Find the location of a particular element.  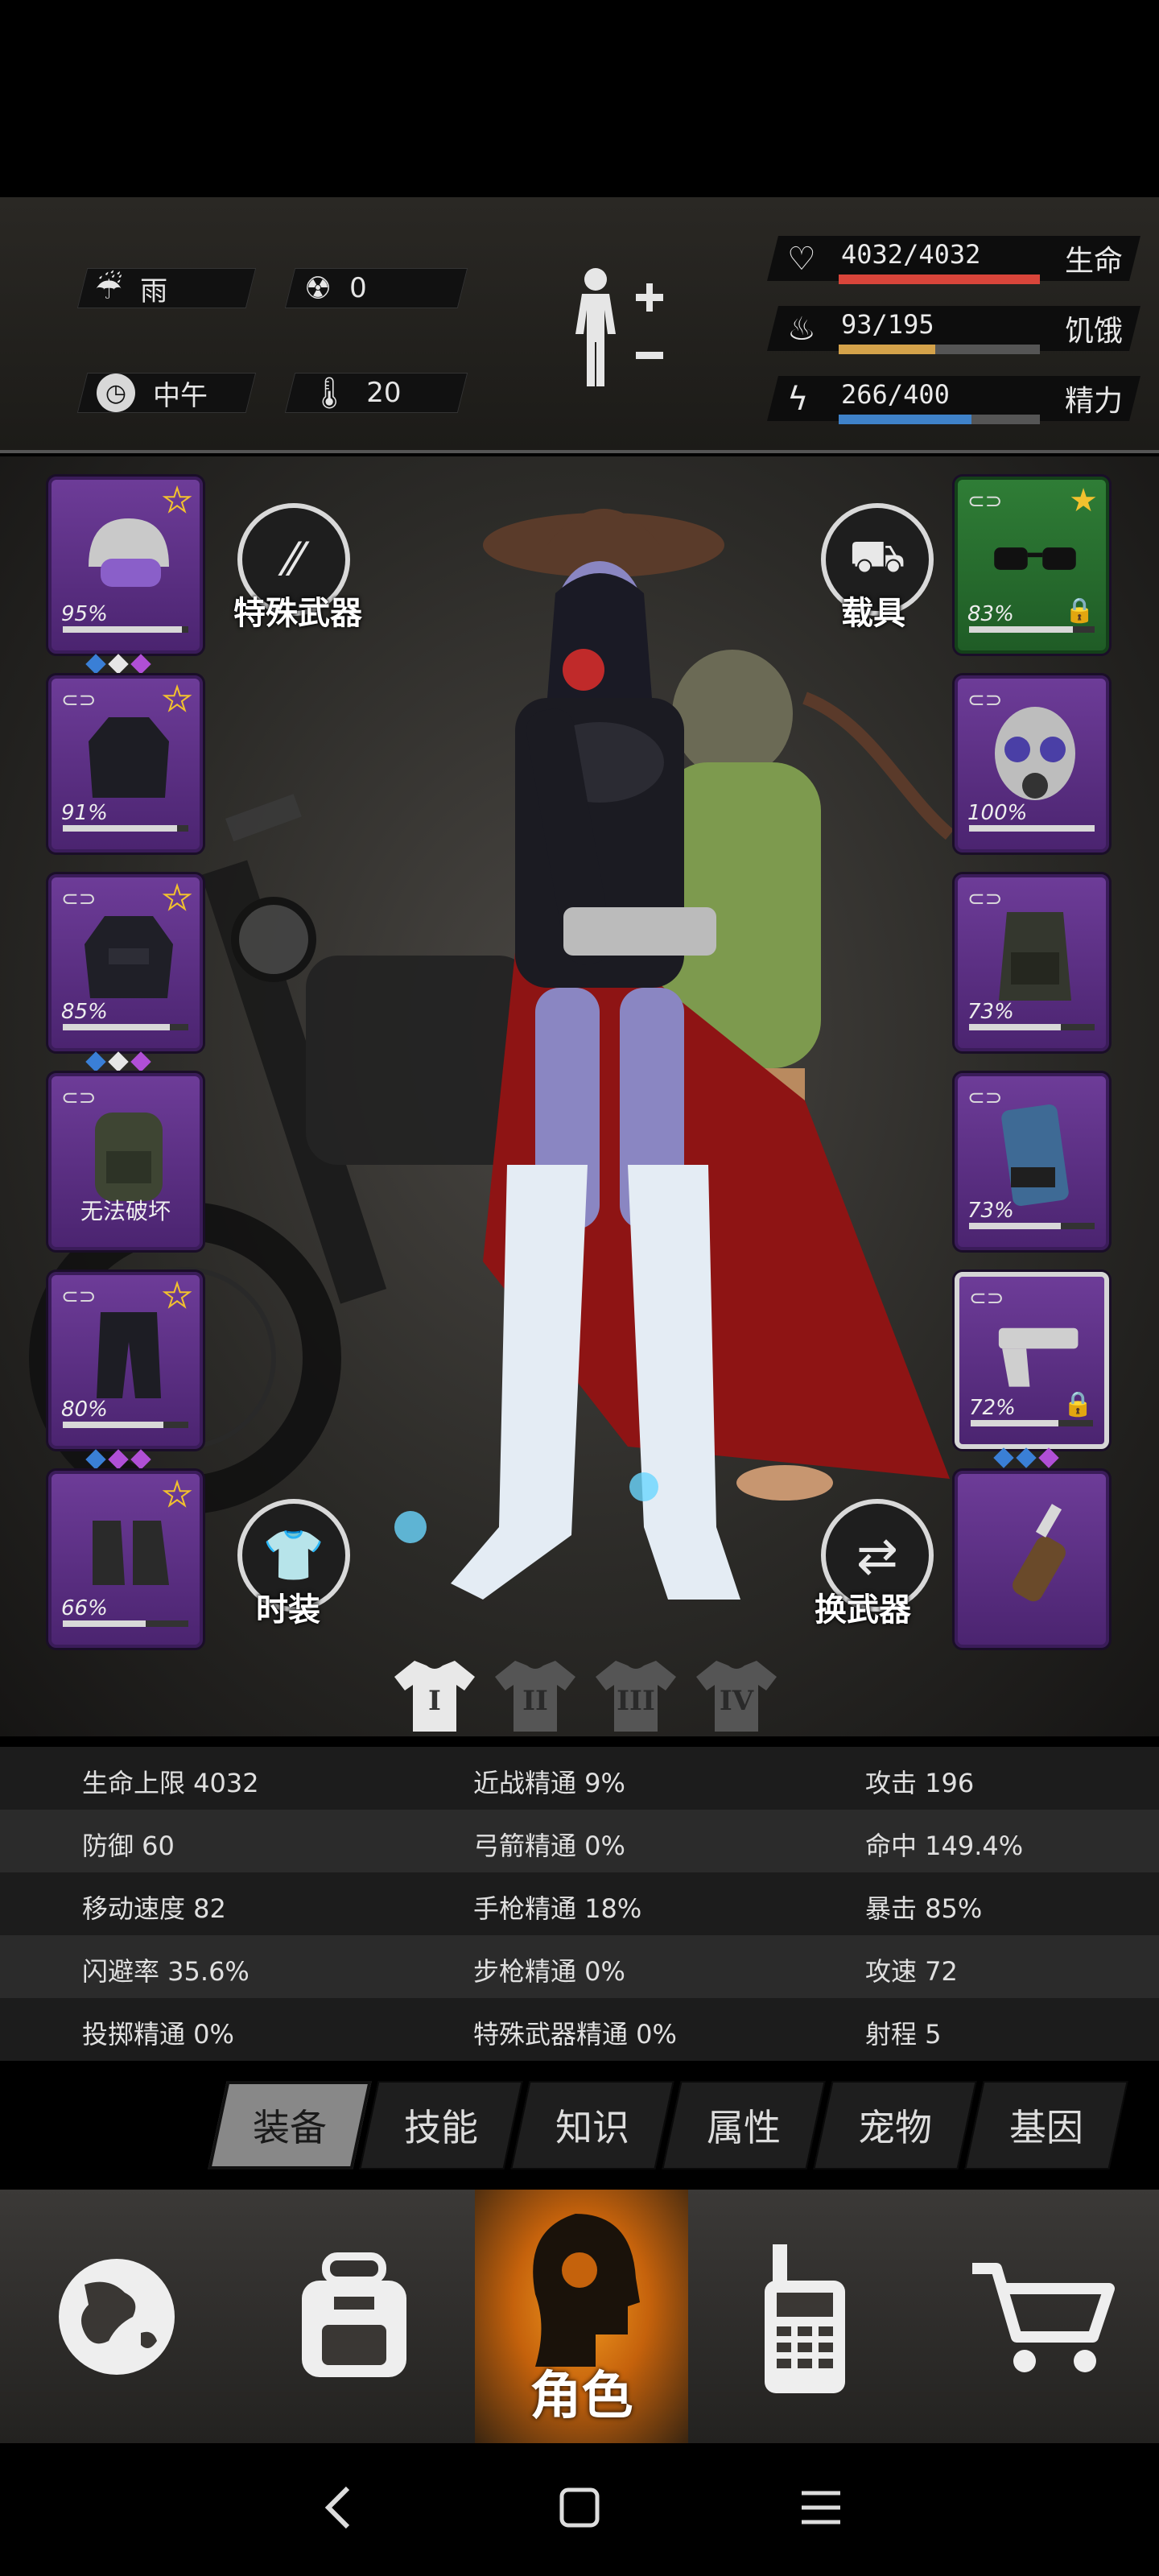

outfit-tab-2: II is located at coordinates (535, 1694).